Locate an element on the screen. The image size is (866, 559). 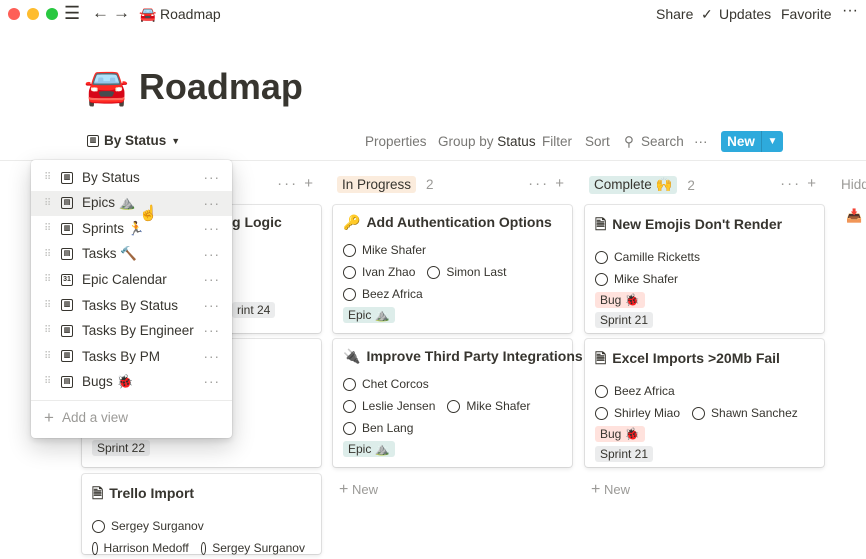
column-header: In Progress 2 is located at coordinates (385, 184).